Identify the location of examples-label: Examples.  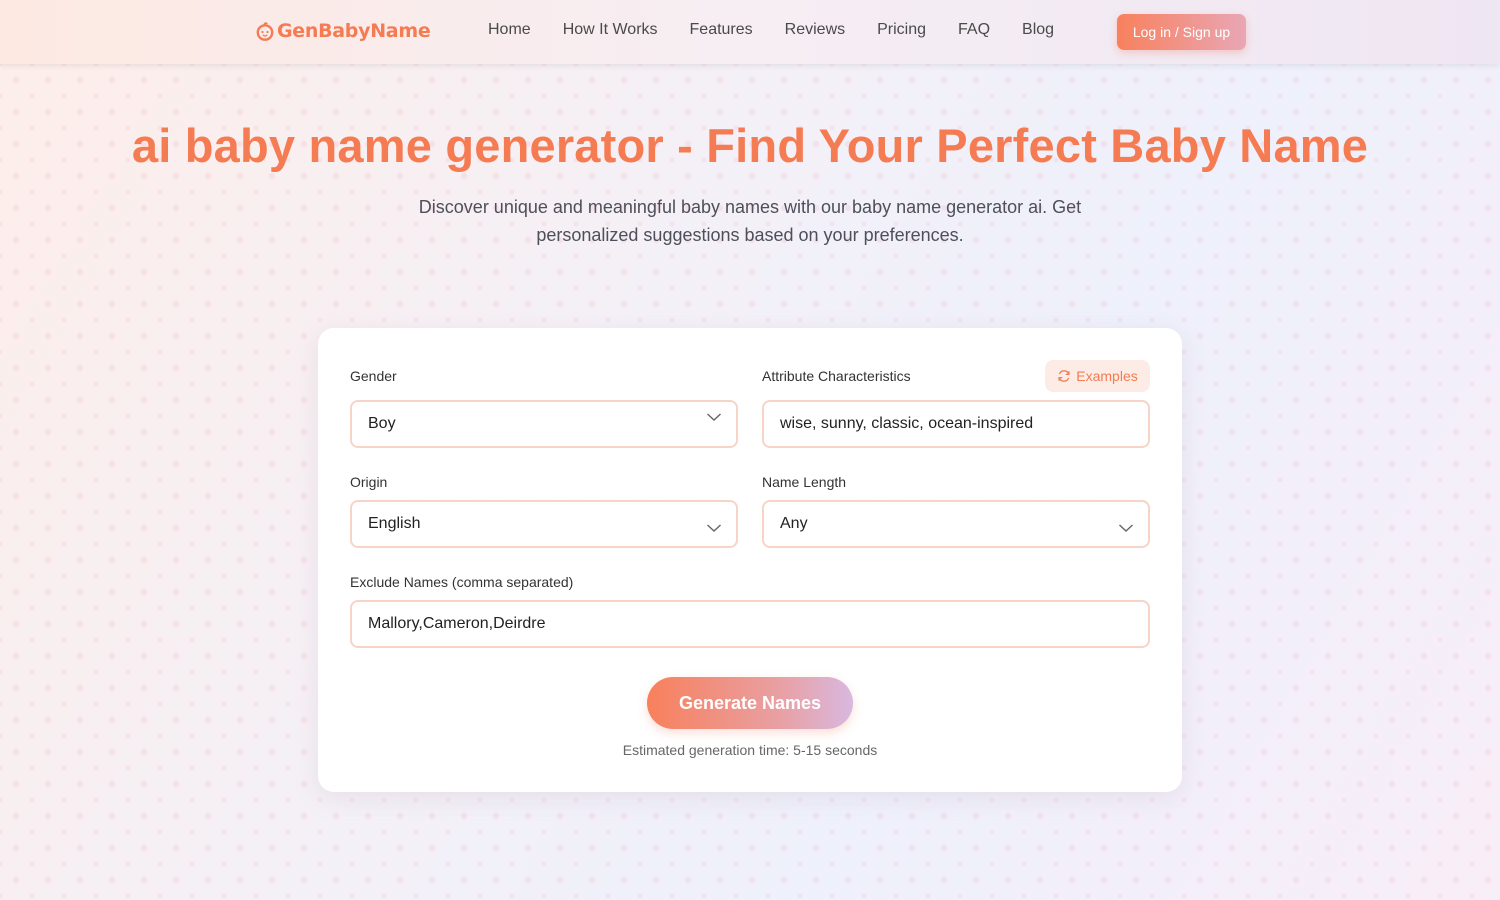
(1107, 376).